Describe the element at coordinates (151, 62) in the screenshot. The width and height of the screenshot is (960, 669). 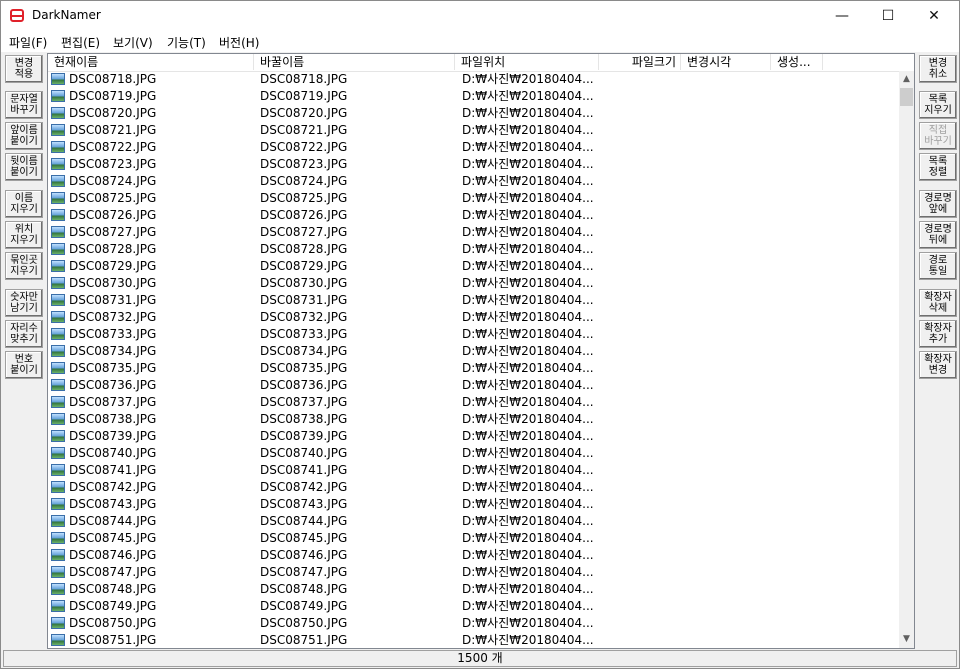
I see `column-current-name: 현재이름` at that location.